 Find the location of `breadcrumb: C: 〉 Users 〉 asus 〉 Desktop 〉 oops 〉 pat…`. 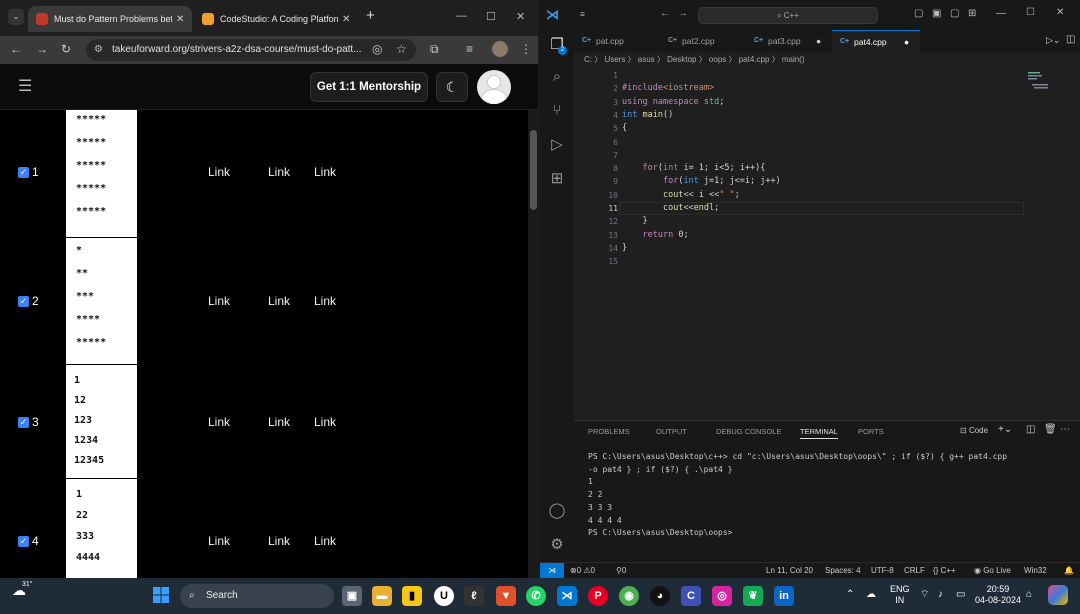

breadcrumb: C: 〉 Users 〉 asus 〉 Desktop 〉 oops 〉 pat… is located at coordinates (827, 60).